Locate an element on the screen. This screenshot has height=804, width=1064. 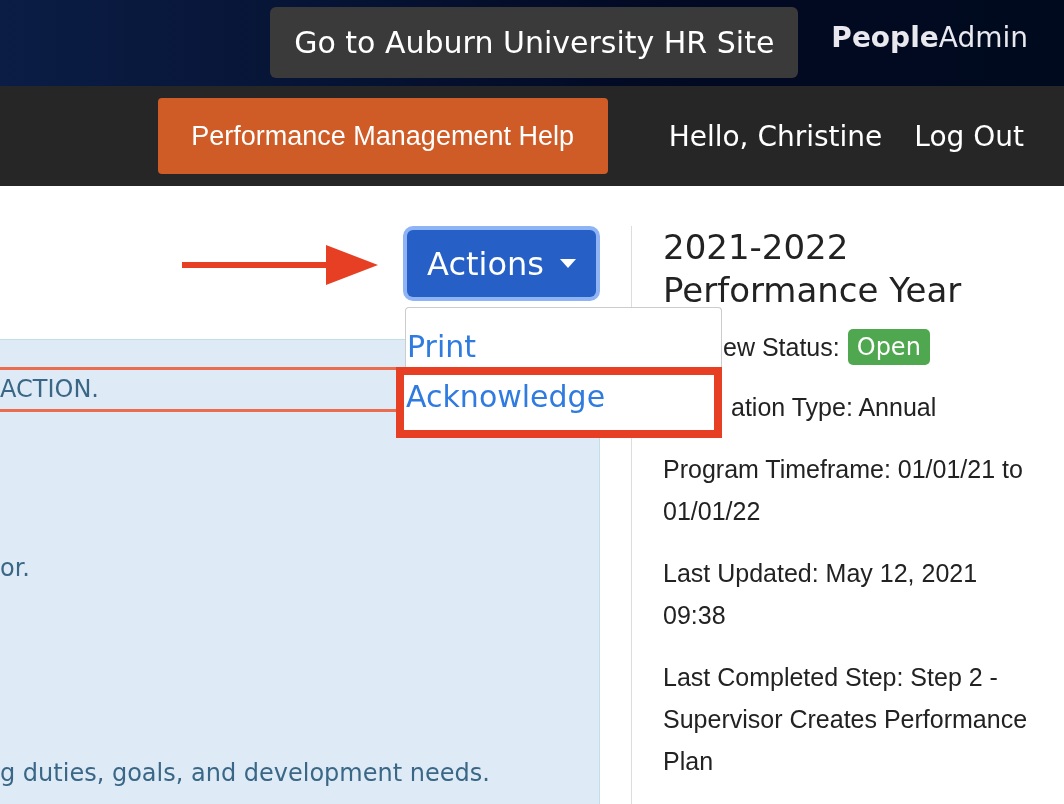
help-button: Performance Management Help is located at coordinates (382, 136).